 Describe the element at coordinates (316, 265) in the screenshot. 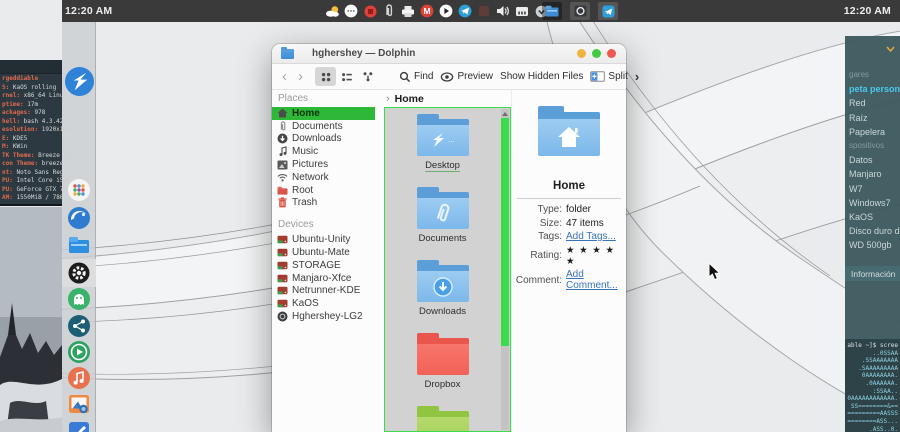

I see `device-item-label: STORAGE` at that location.